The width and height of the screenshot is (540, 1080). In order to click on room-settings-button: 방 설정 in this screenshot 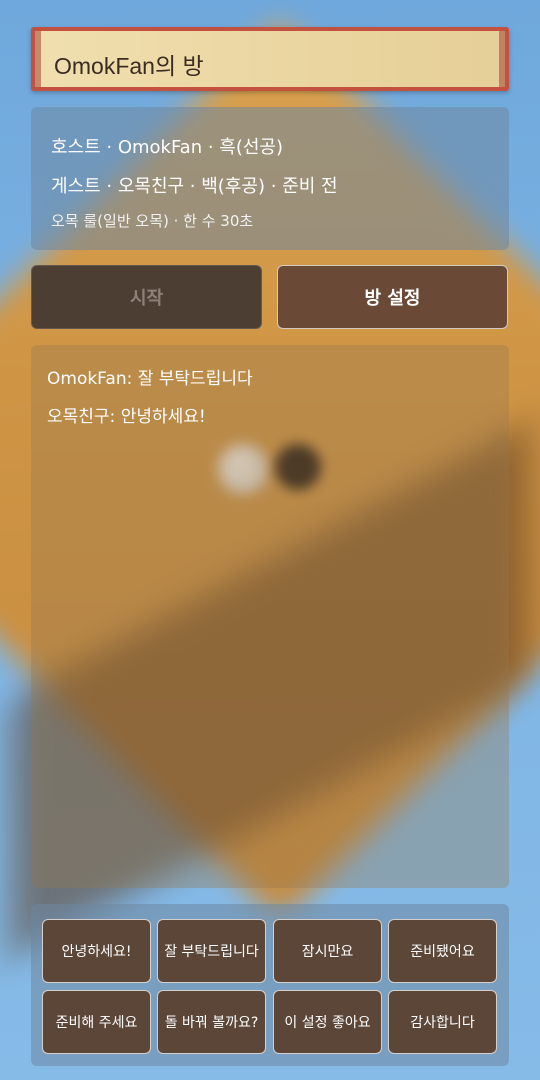, I will do `click(392, 297)`.